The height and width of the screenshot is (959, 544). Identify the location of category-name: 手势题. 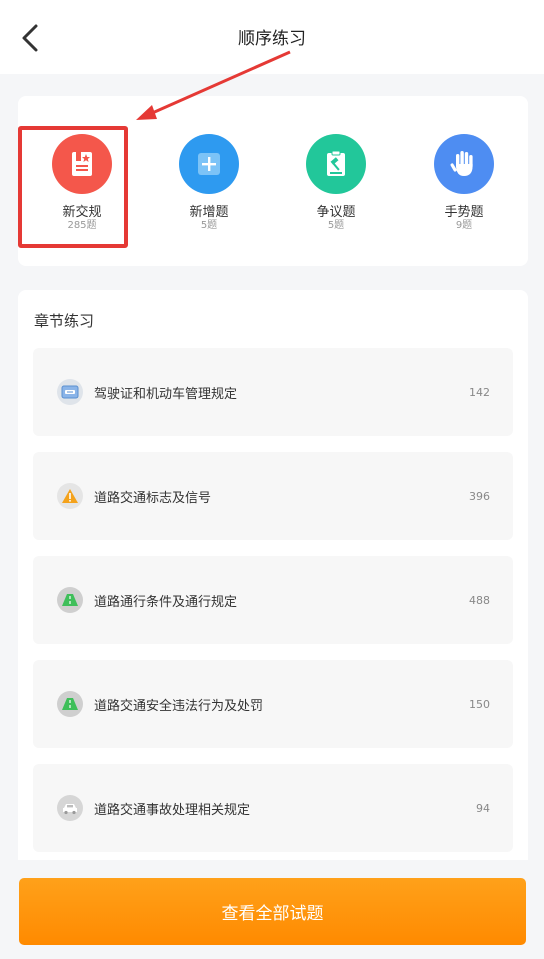
(464, 212).